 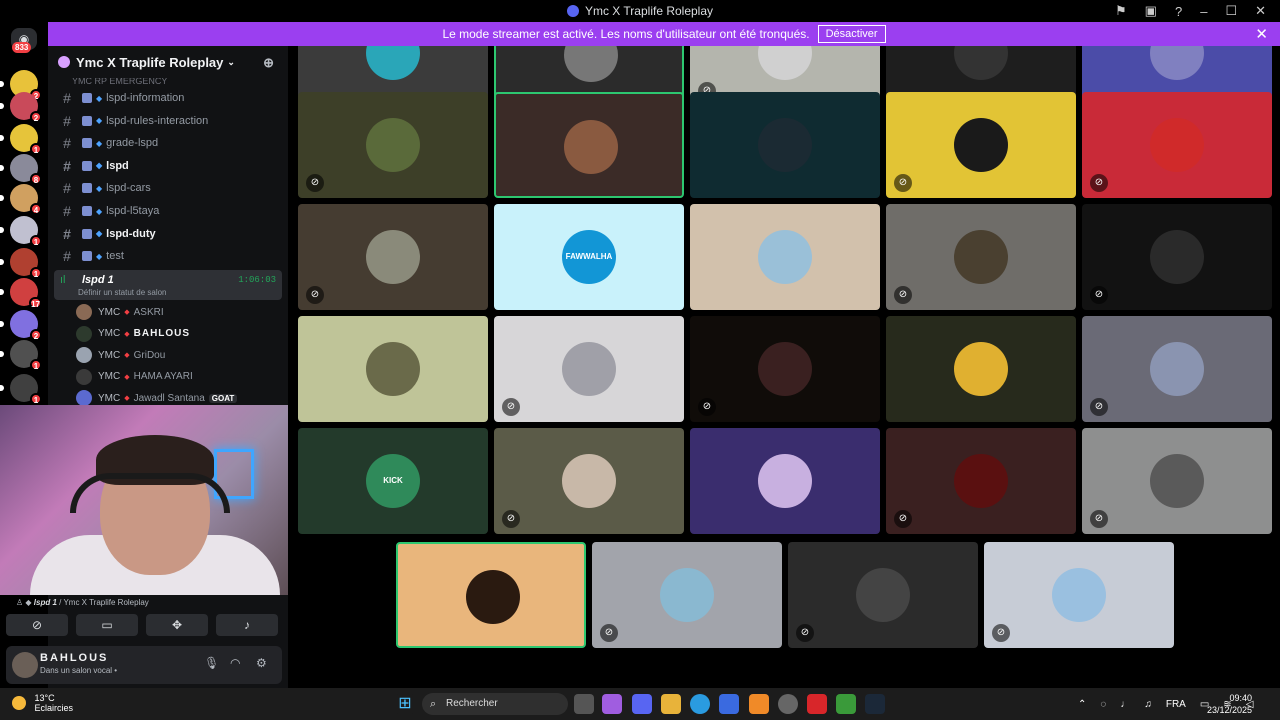 I want to click on help-icon: ?, so click(x=1178, y=11).